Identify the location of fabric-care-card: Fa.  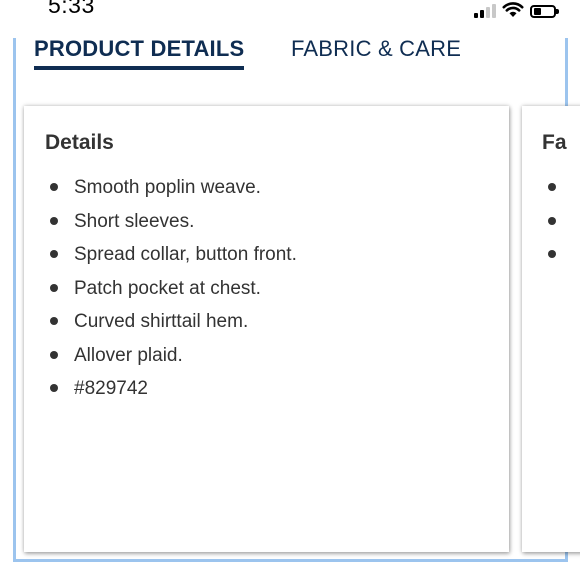
(551, 329).